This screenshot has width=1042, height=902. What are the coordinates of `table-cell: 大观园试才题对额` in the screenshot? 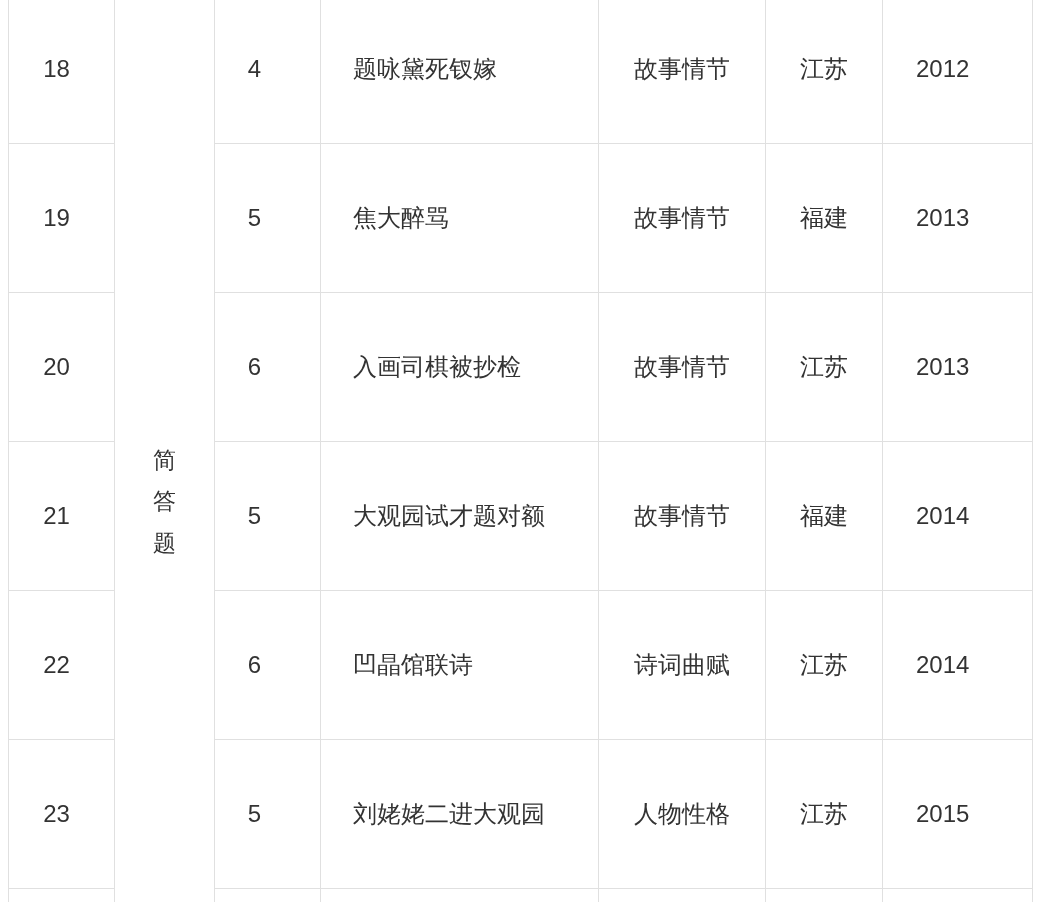 It's located at (449, 515).